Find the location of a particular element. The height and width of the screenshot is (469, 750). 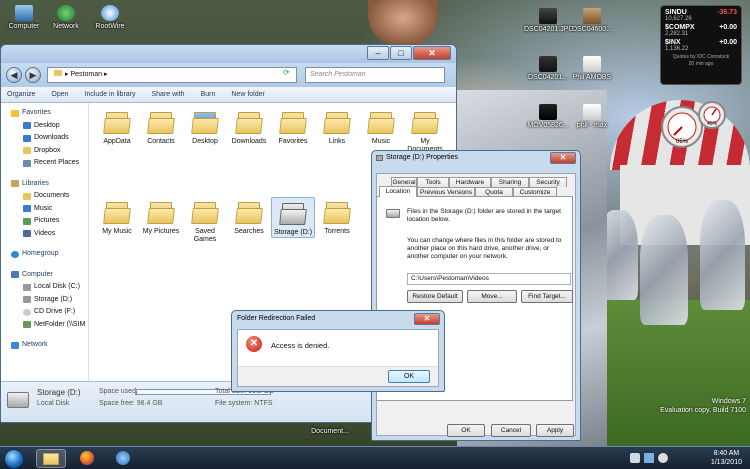

clock: 8:40 AM 1/13/2010 is located at coordinates (726, 458).